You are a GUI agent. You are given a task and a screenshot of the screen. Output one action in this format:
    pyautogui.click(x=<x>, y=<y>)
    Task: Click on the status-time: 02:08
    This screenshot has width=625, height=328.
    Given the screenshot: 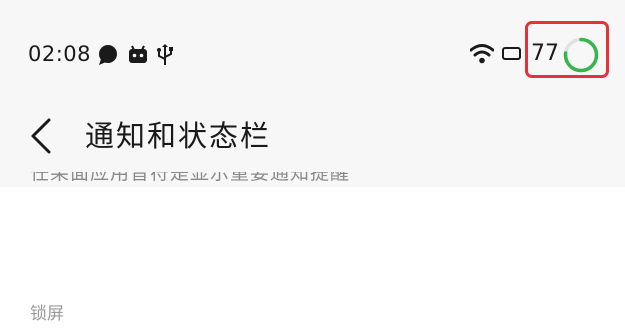 What is the action you would take?
    pyautogui.click(x=60, y=54)
    